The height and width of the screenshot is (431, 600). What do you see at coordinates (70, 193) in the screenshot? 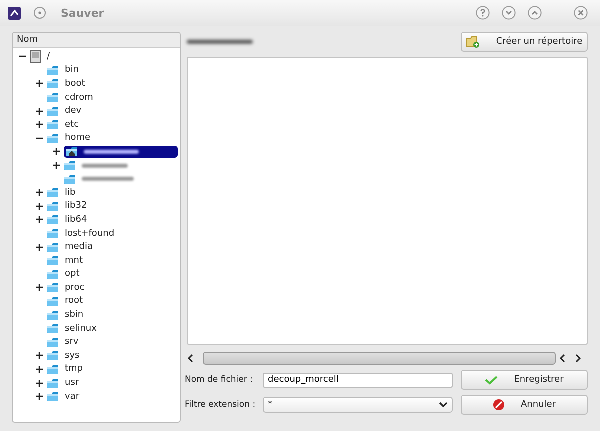
I see `tree-item: lib` at bounding box center [70, 193].